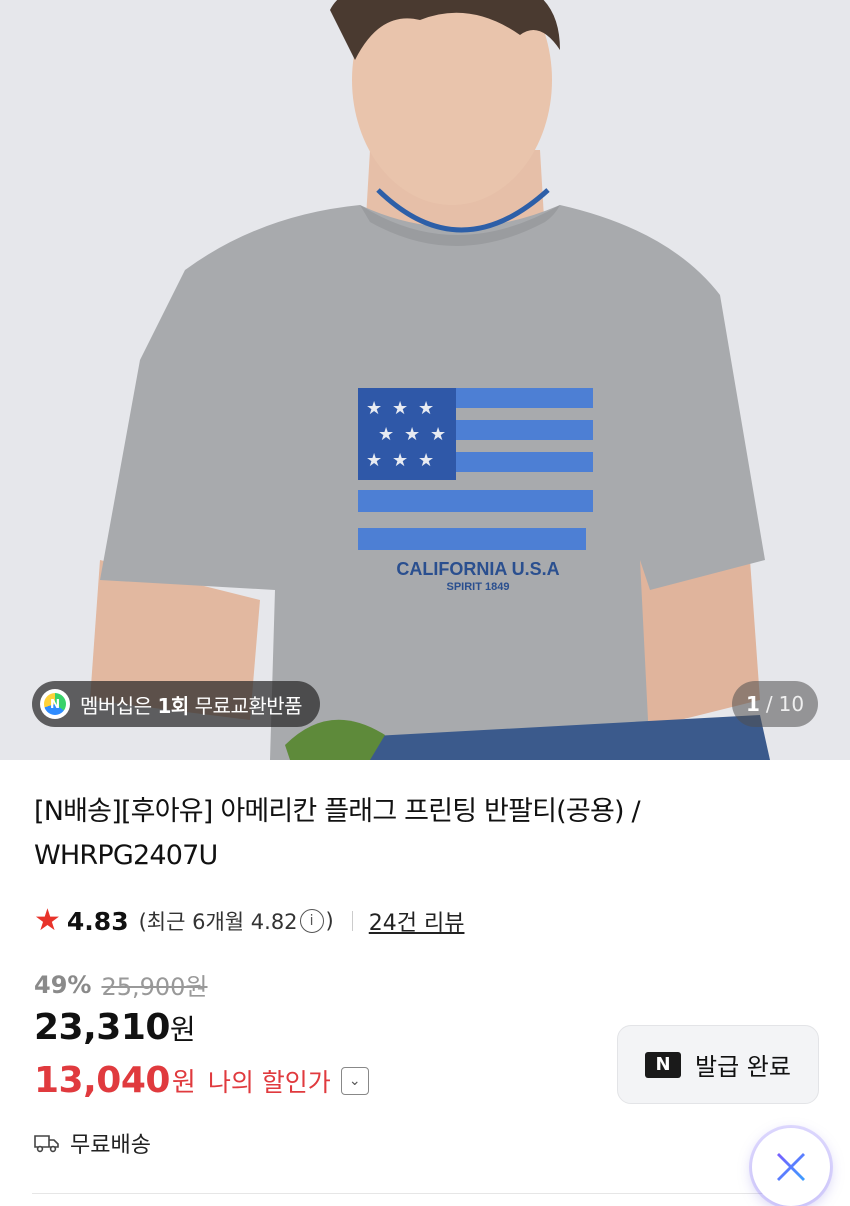 This screenshot has height=1206, width=850. I want to click on shirt-print-line1: CALIFORNIA U.S.A, so click(477, 569).